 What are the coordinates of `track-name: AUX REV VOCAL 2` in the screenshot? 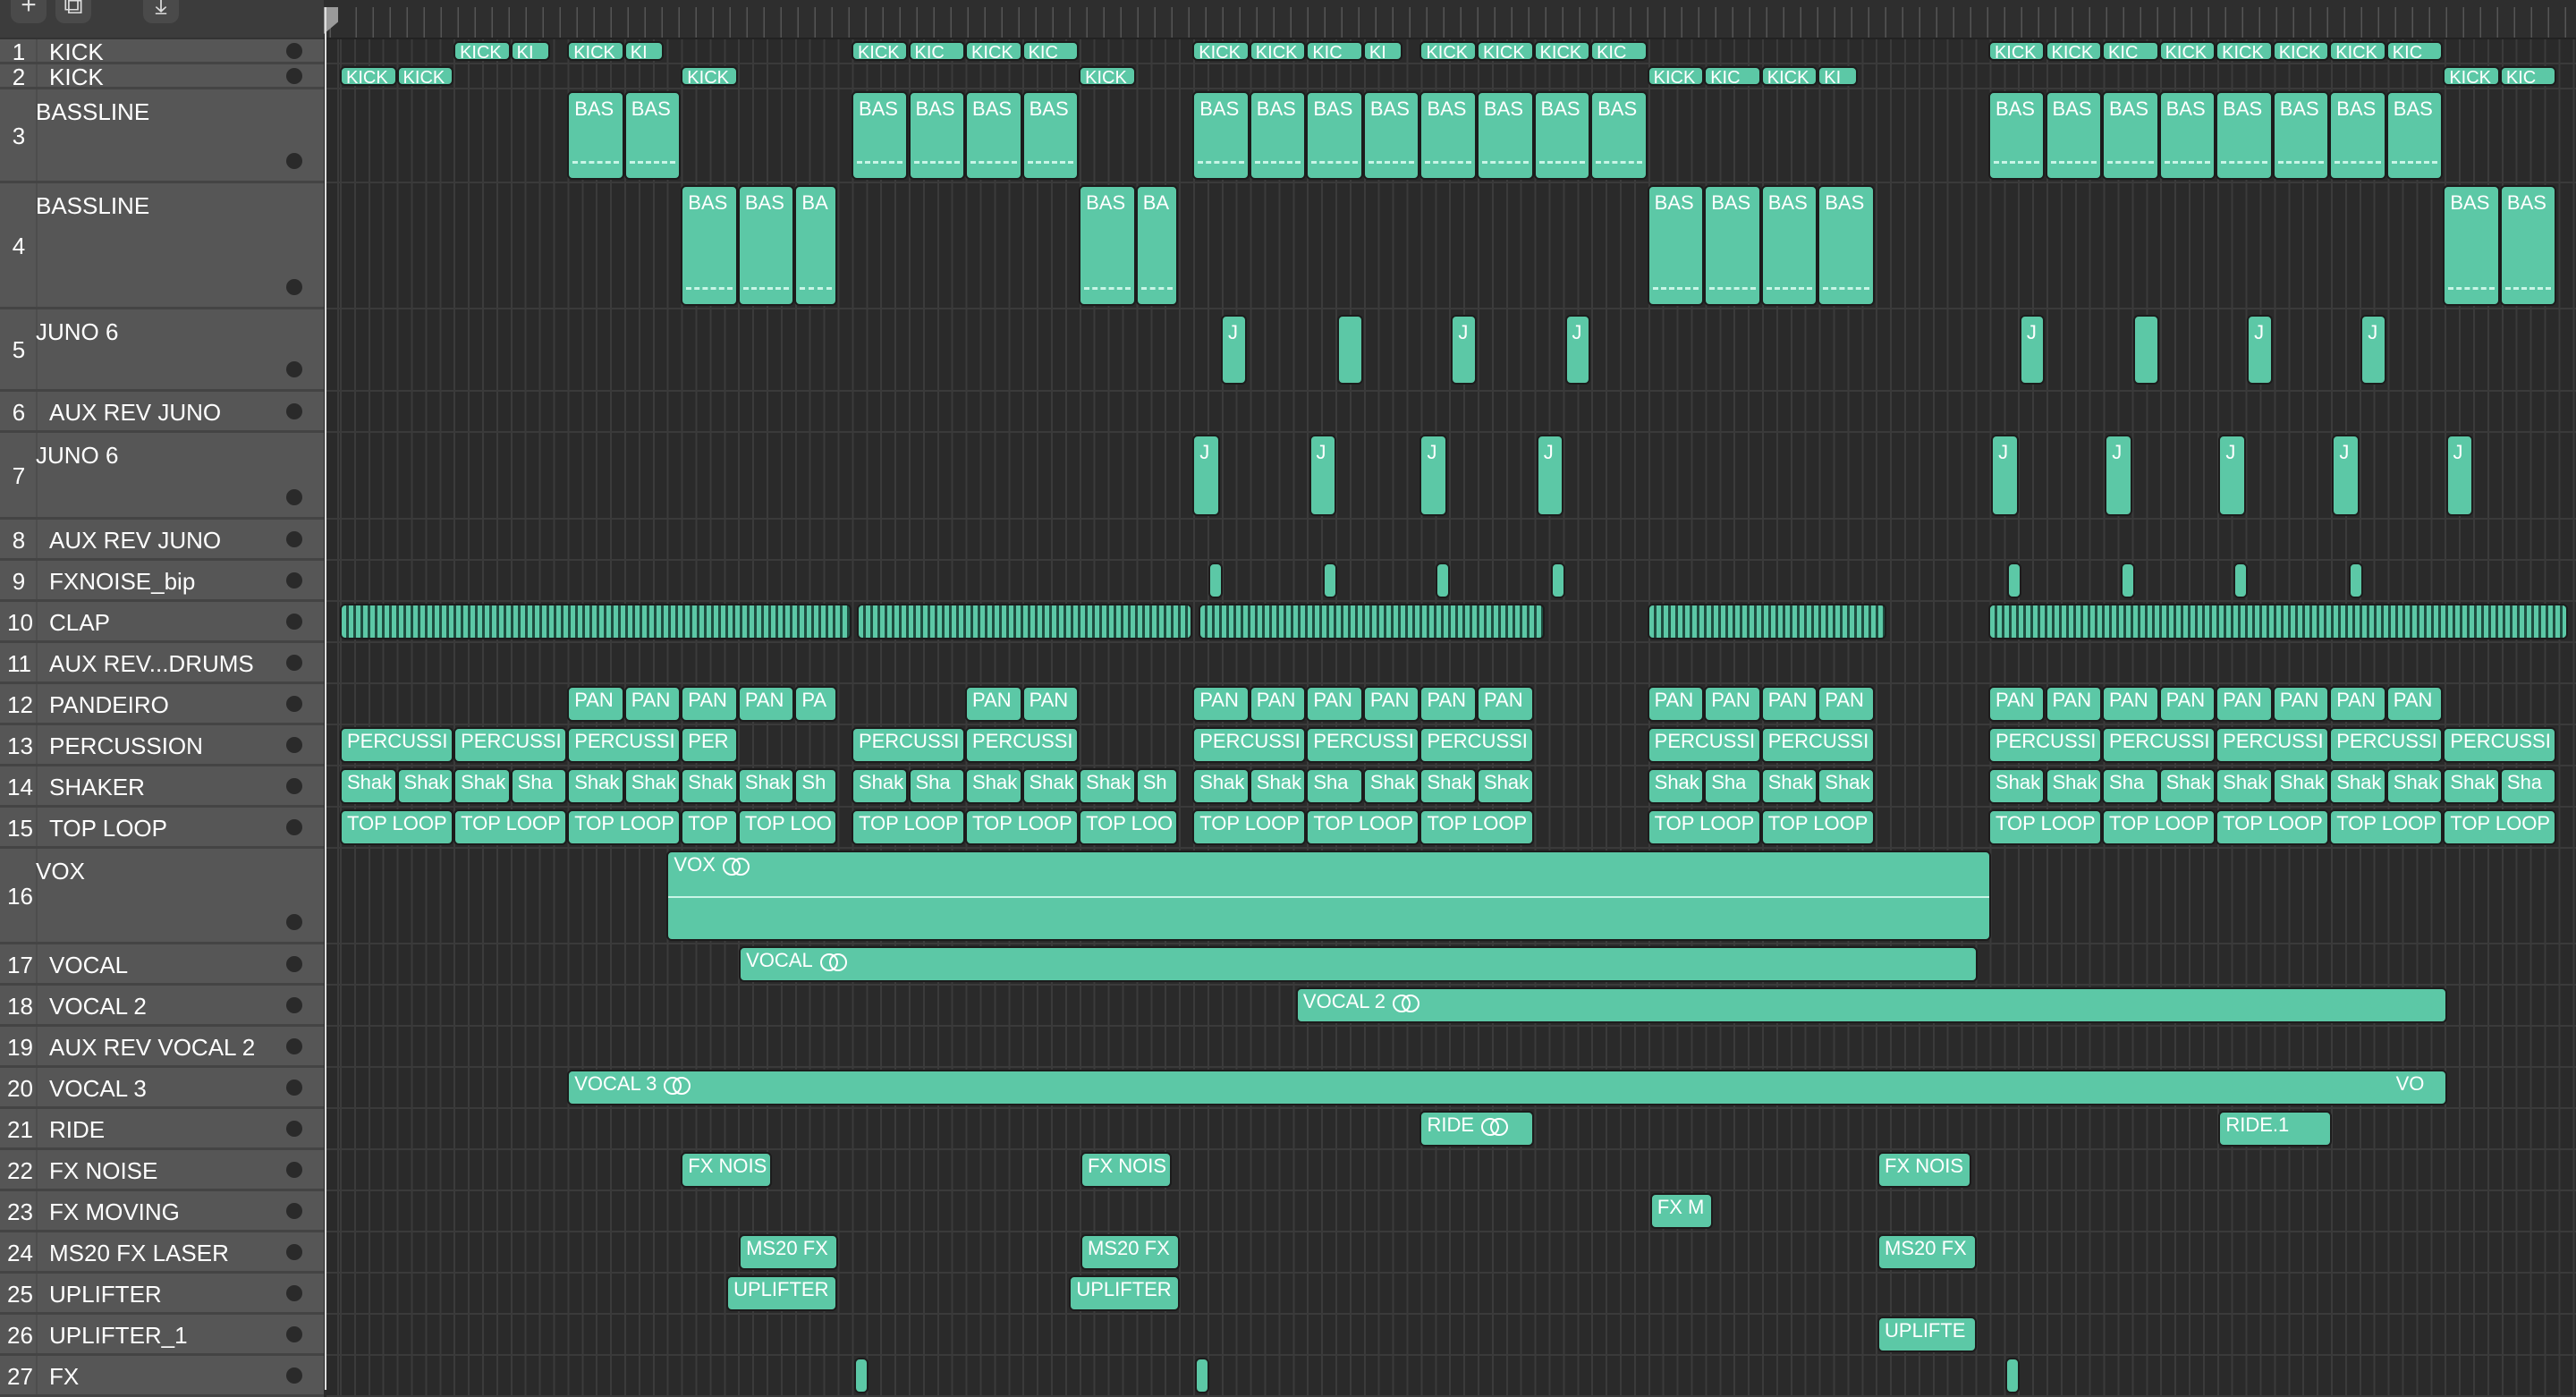 It's located at (152, 1048).